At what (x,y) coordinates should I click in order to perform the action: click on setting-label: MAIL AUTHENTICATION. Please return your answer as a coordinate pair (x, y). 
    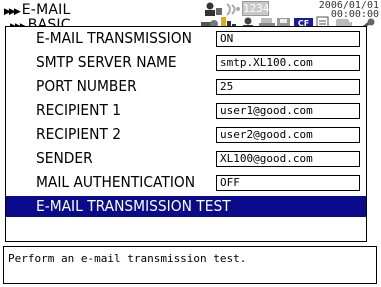
    Looking at the image, I should click on (116, 182).